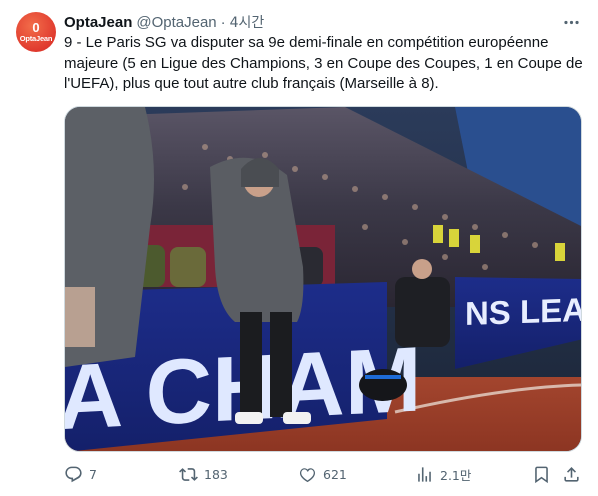 The image size is (598, 496). I want to click on retweet-icon, so click(188, 474).